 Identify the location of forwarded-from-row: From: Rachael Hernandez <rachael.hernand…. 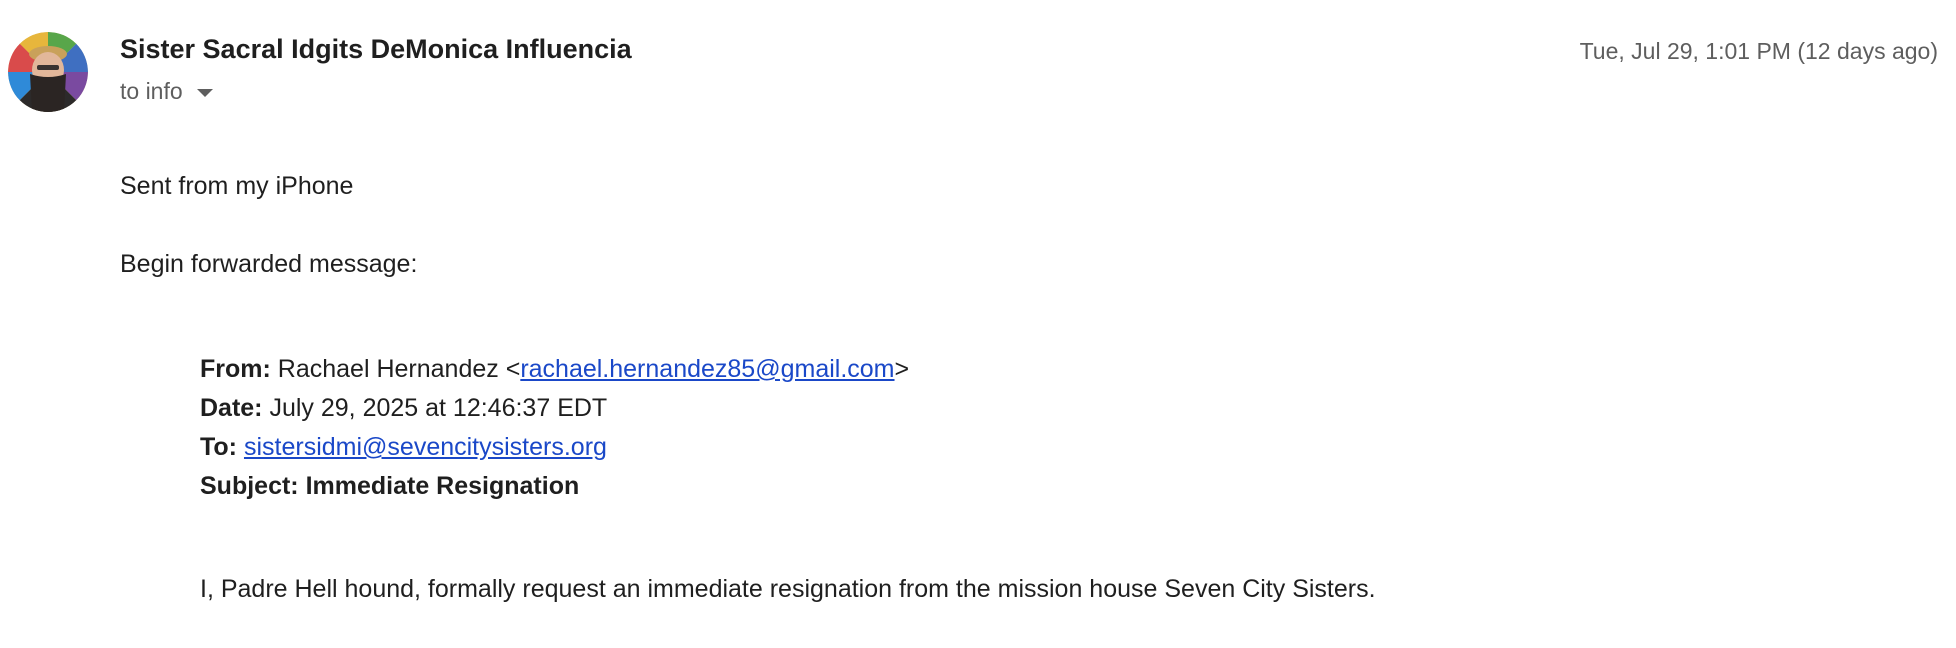
(554, 369).